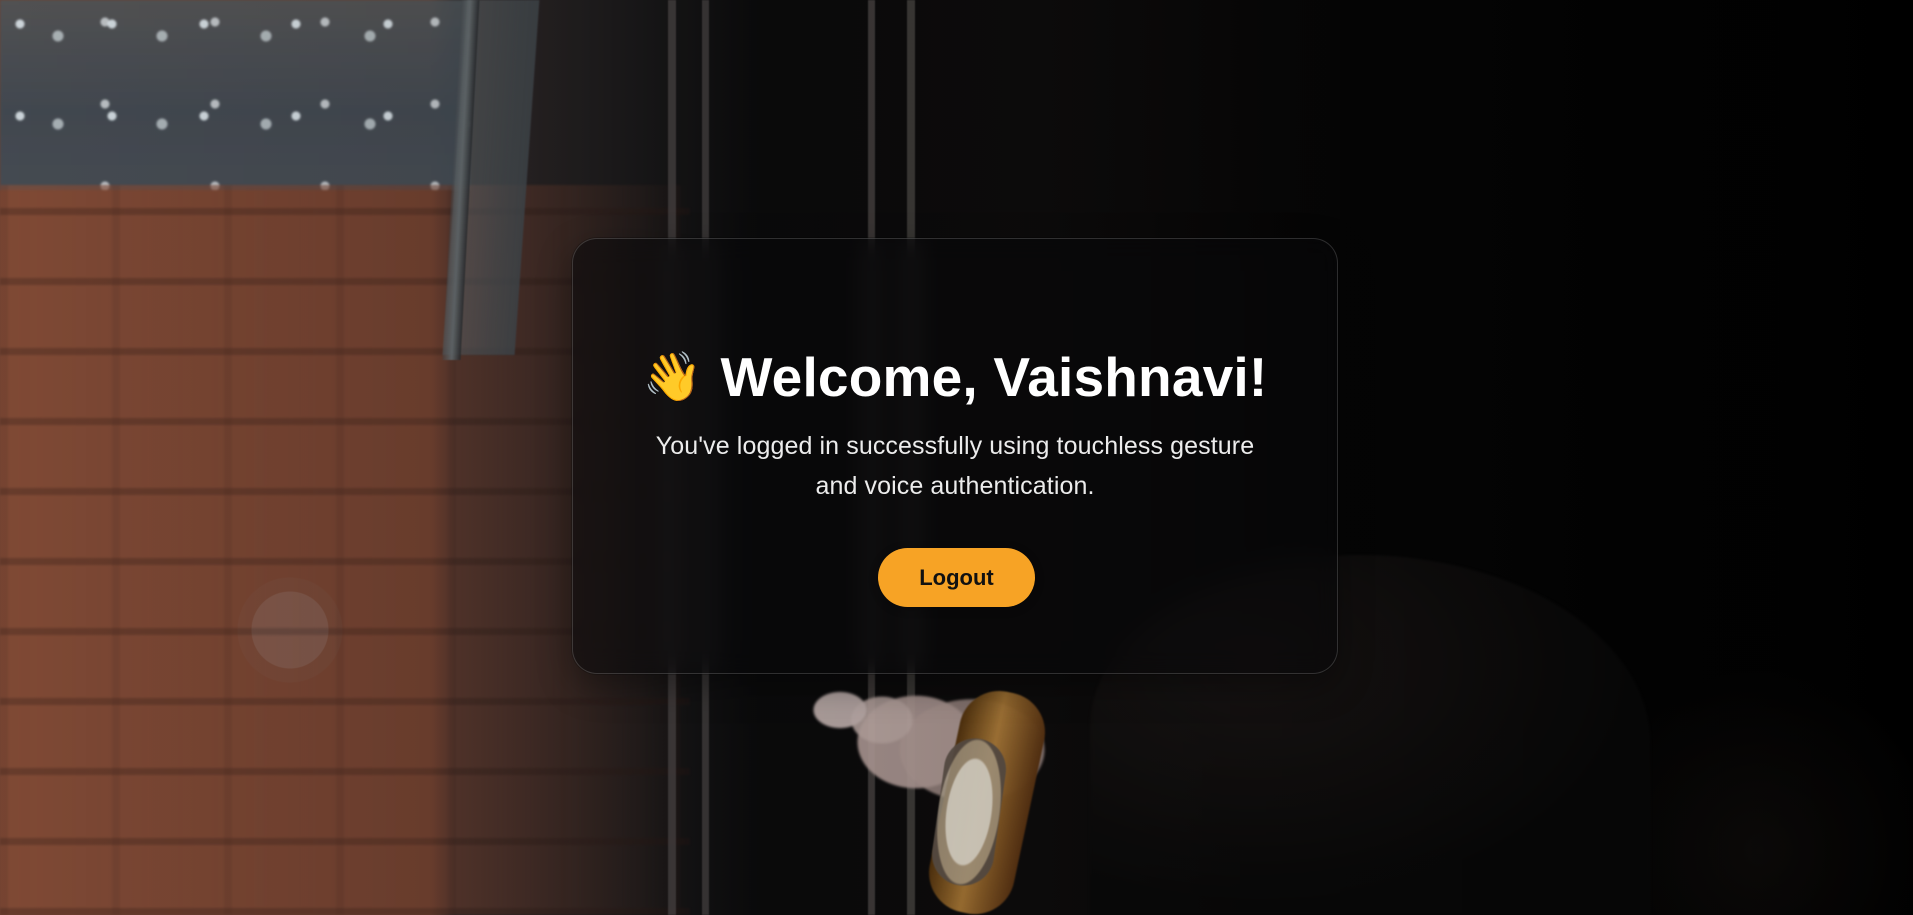  Describe the element at coordinates (672, 377) in the screenshot. I see `waving-hand-icon: 👋` at that location.